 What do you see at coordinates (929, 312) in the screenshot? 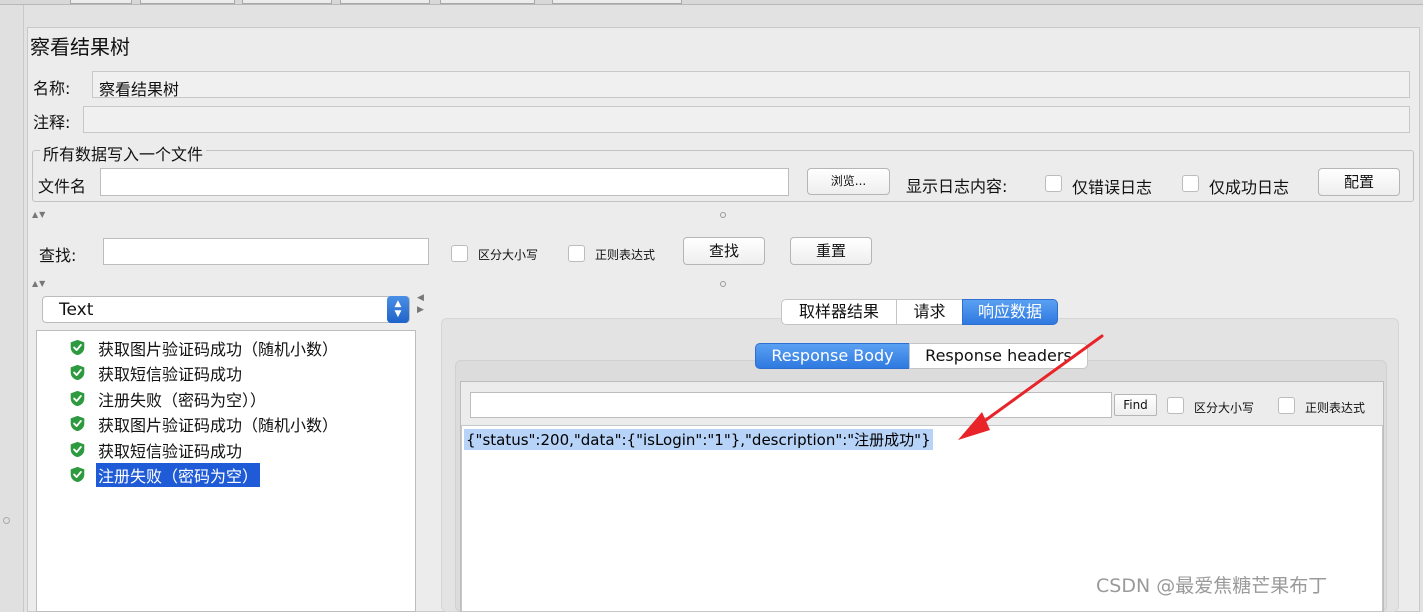
I see `tab-request: 请求` at bounding box center [929, 312].